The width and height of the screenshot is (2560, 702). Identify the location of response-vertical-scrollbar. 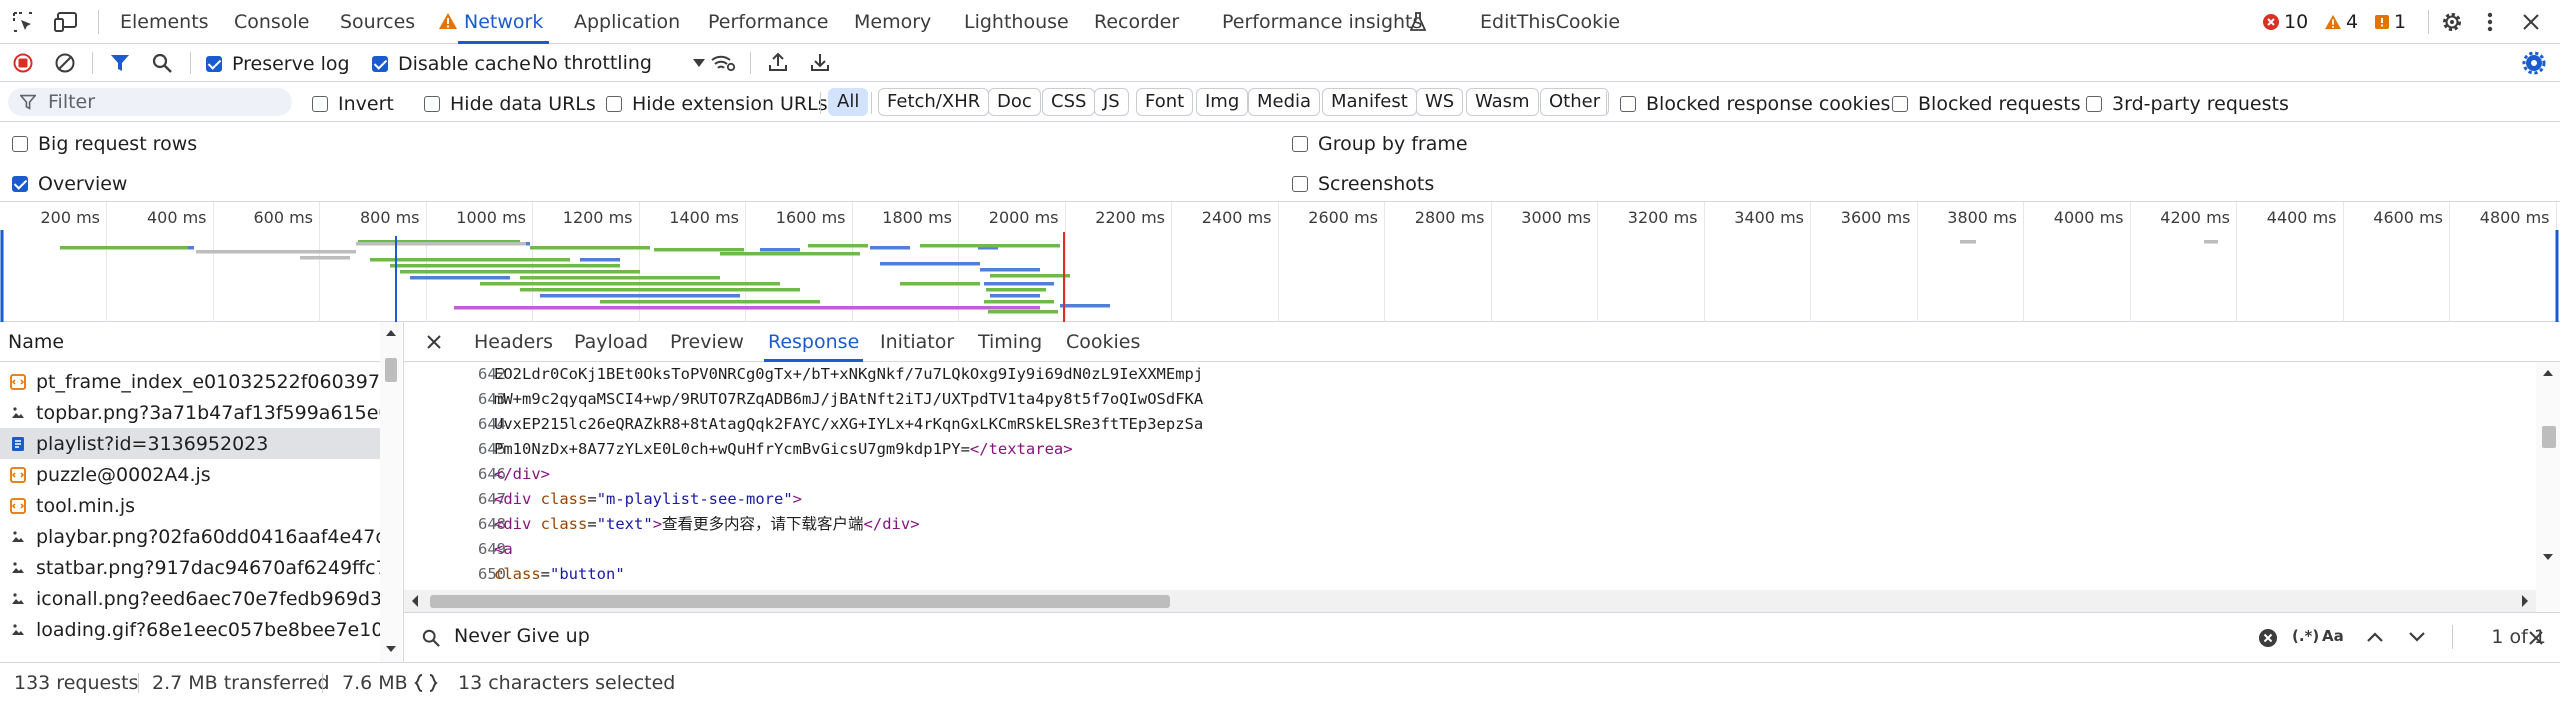
(2548, 487).